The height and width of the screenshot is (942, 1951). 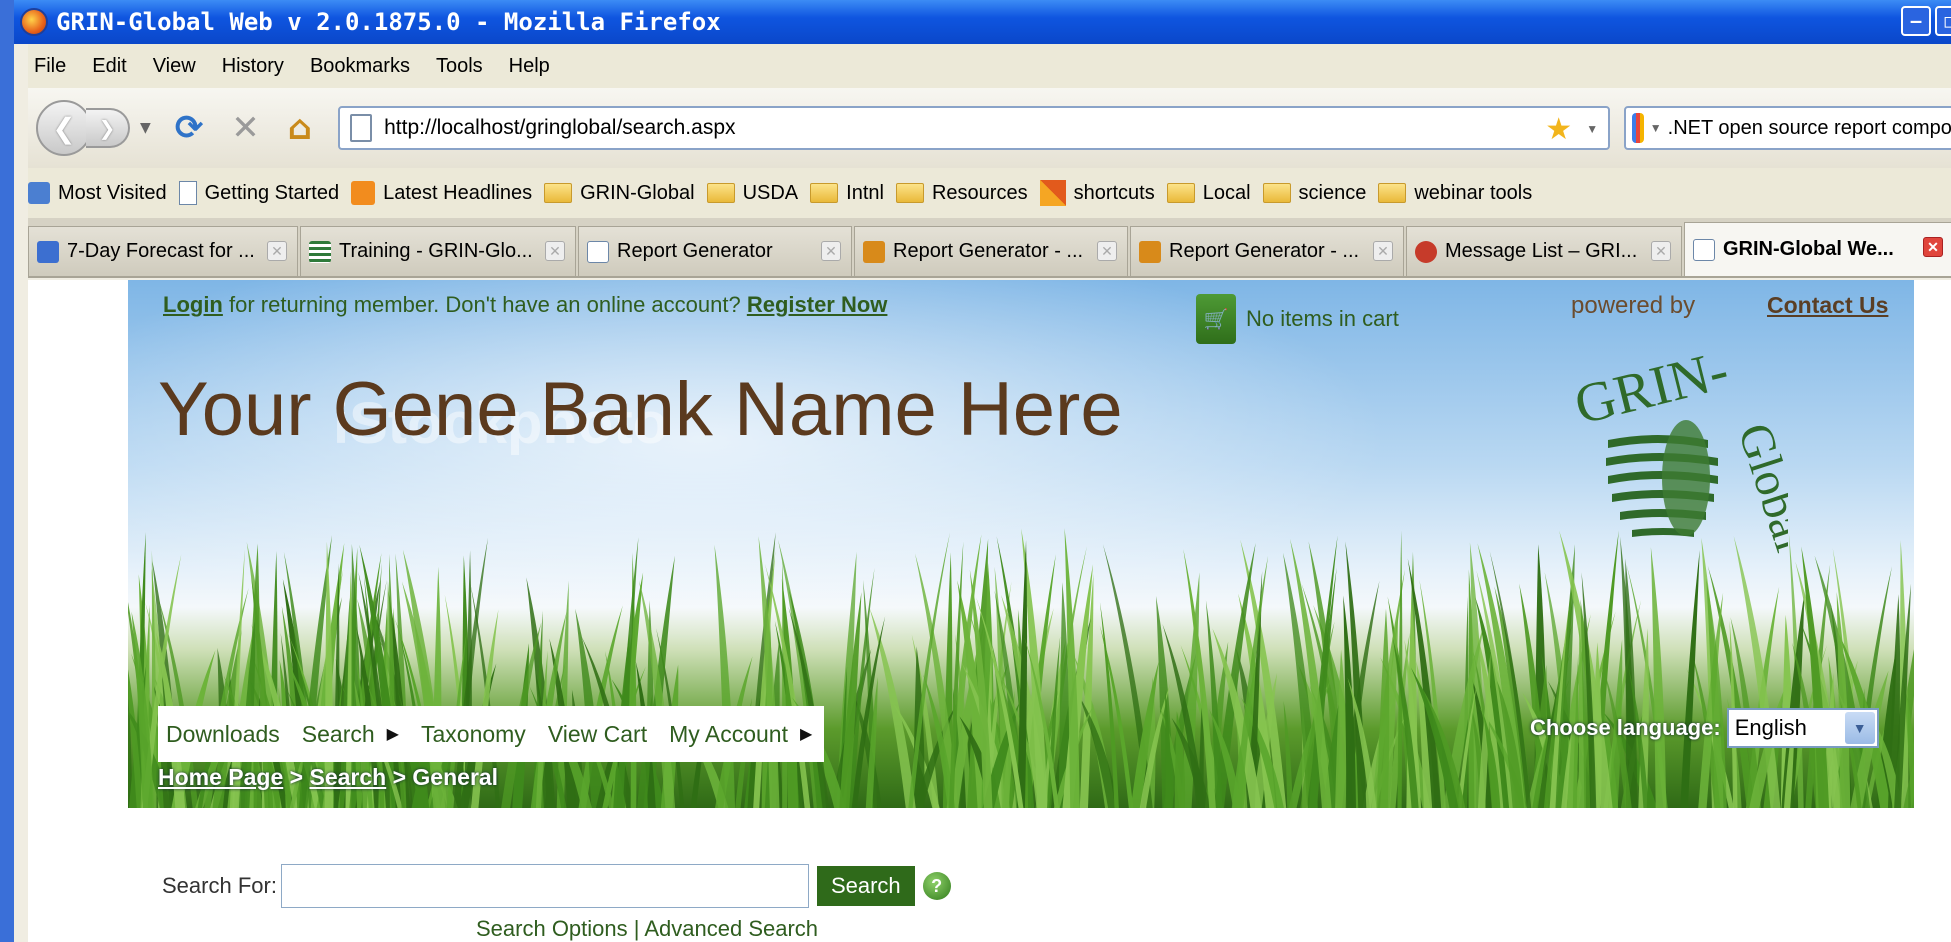 What do you see at coordinates (163, 251) in the screenshot?
I see `tab-7-day-forecast: 7-Day Forecast for ... ✕` at bounding box center [163, 251].